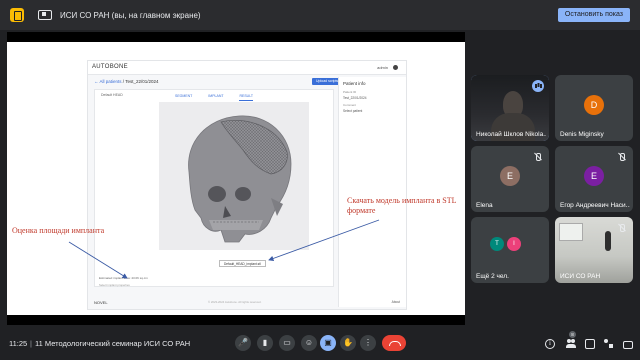 The height and width of the screenshot is (360, 640). I want to click on tab-implant: IMPLANT, so click(216, 96).